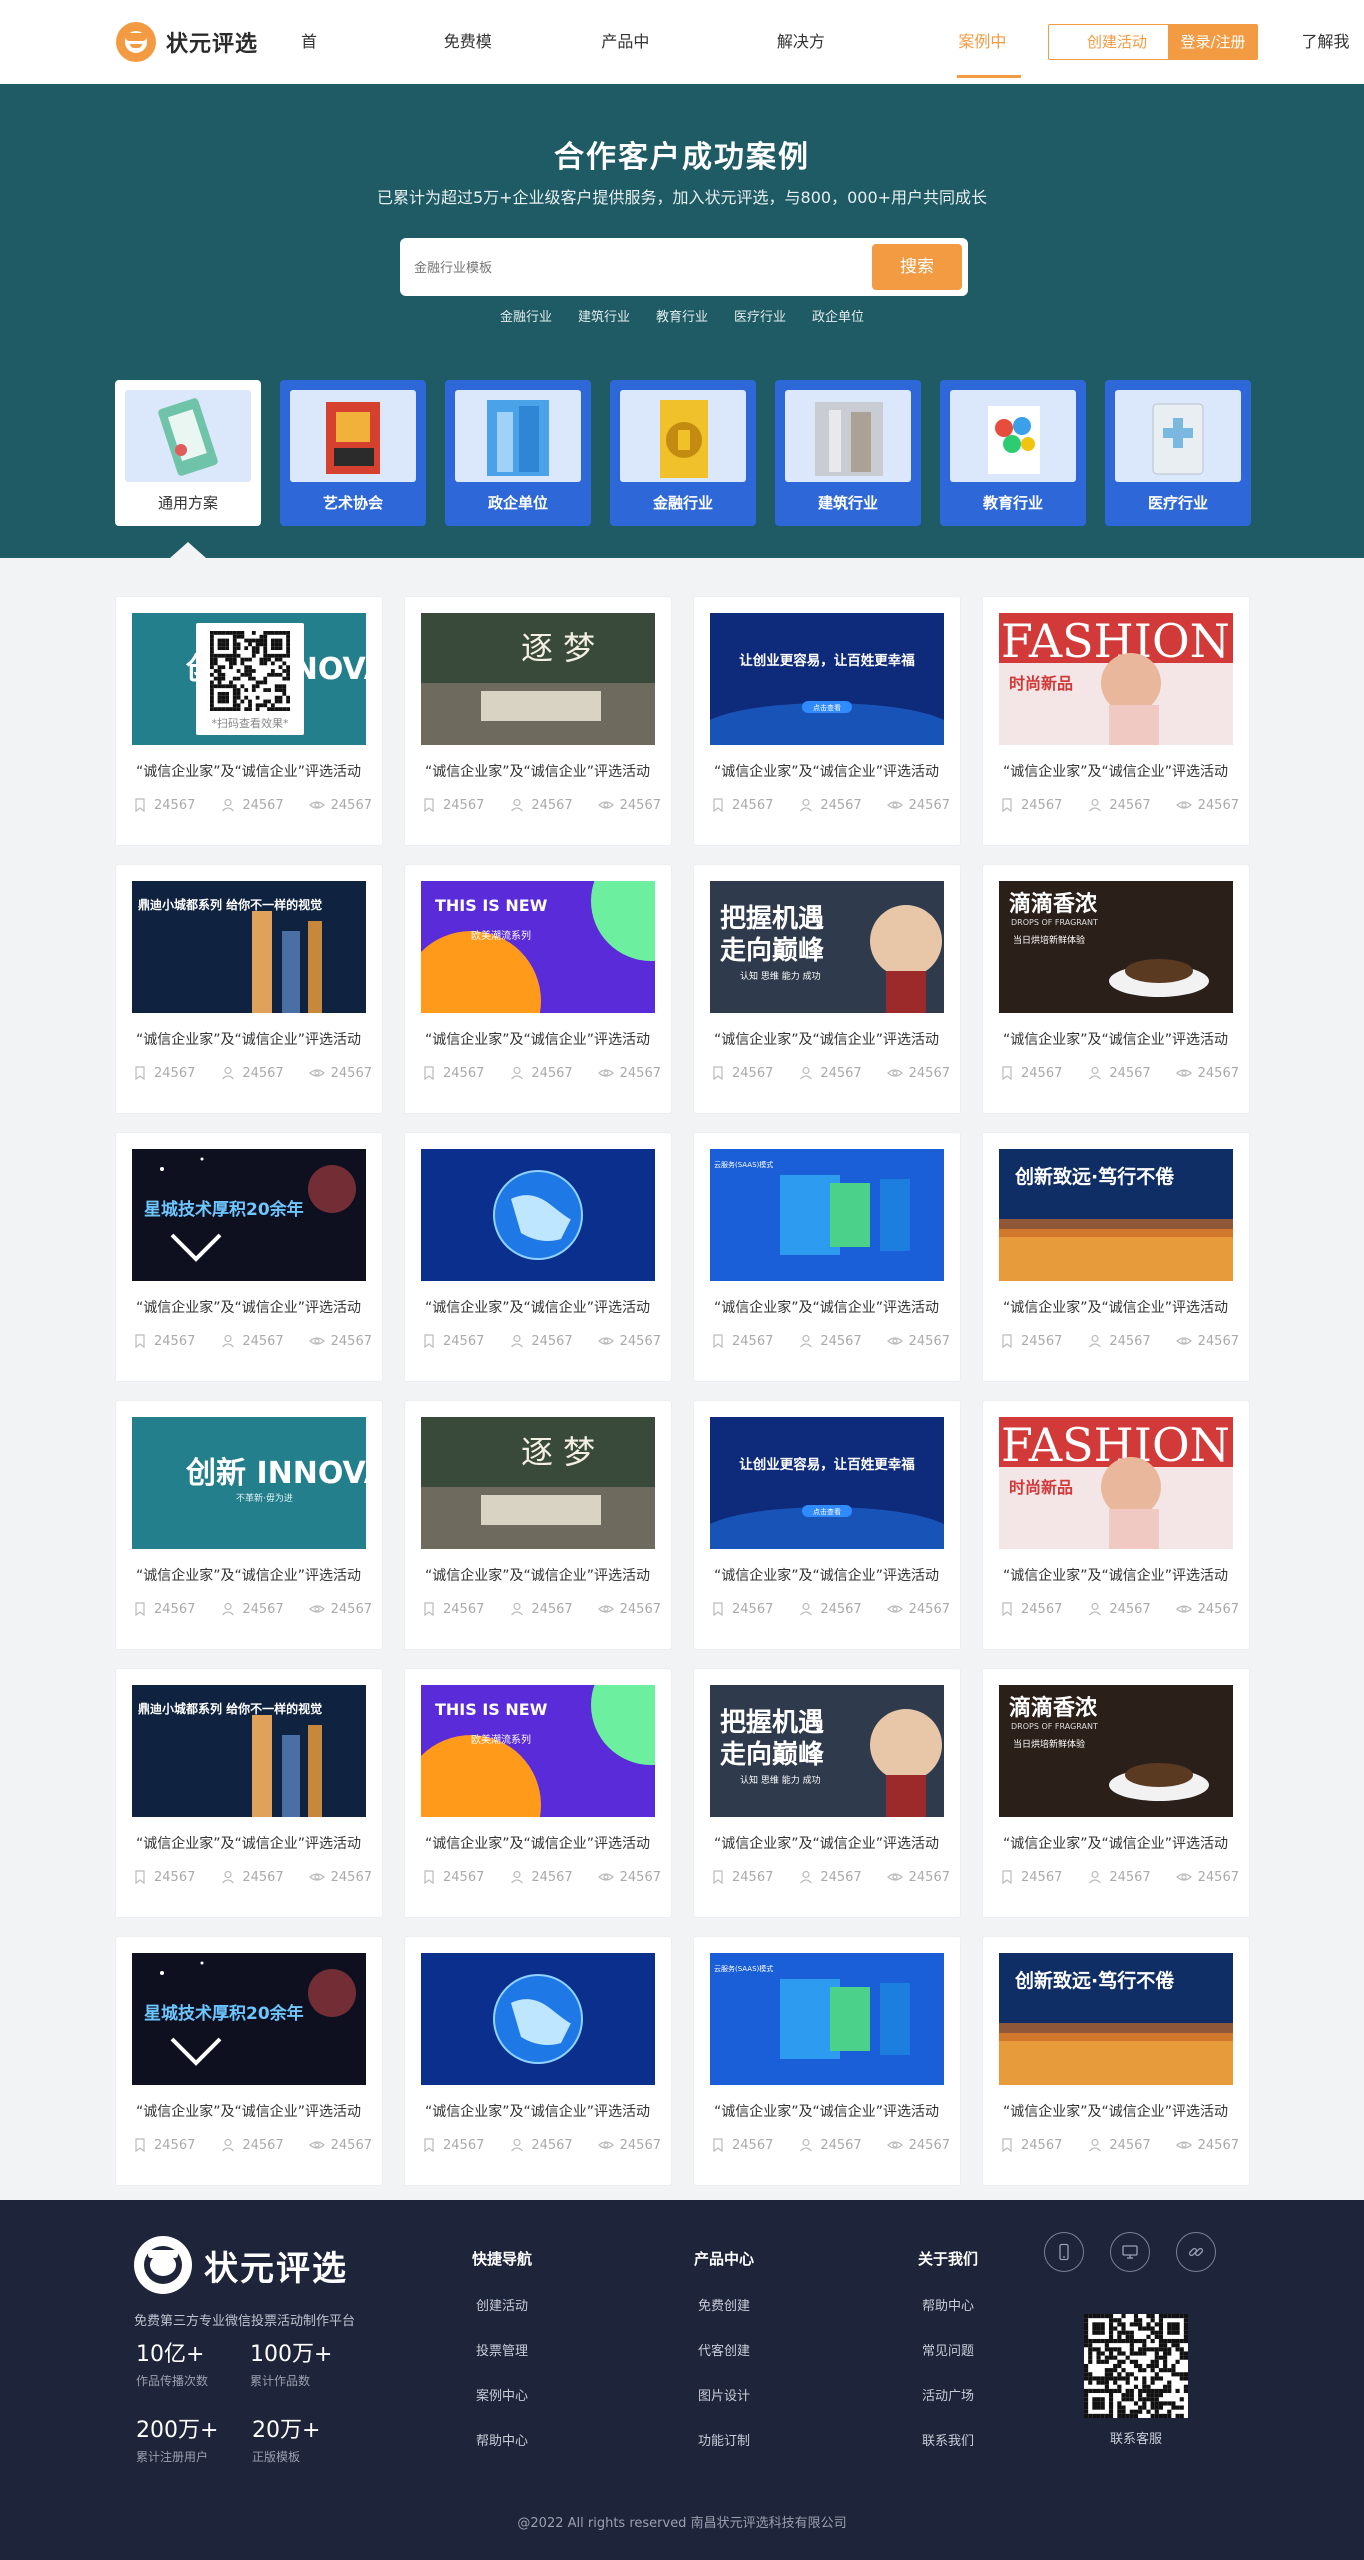 The width and height of the screenshot is (1364, 2560). I want to click on nav-item: 案例中心, so click(989, 67).